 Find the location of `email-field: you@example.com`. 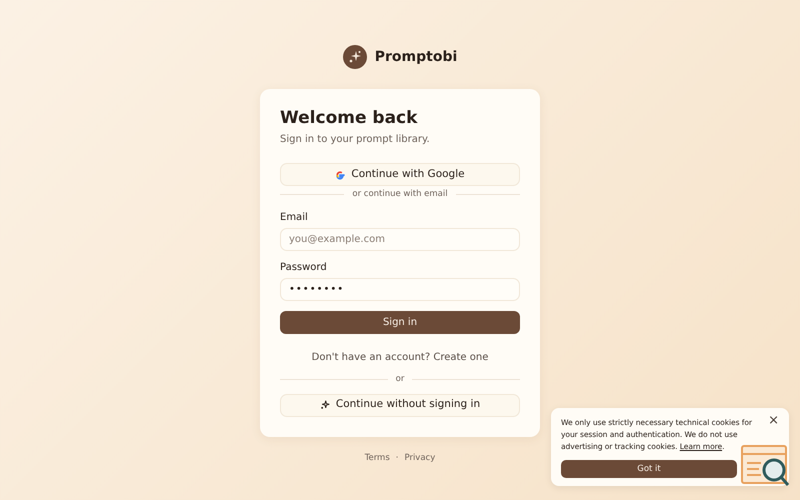

email-field: you@example.com is located at coordinates (400, 239).